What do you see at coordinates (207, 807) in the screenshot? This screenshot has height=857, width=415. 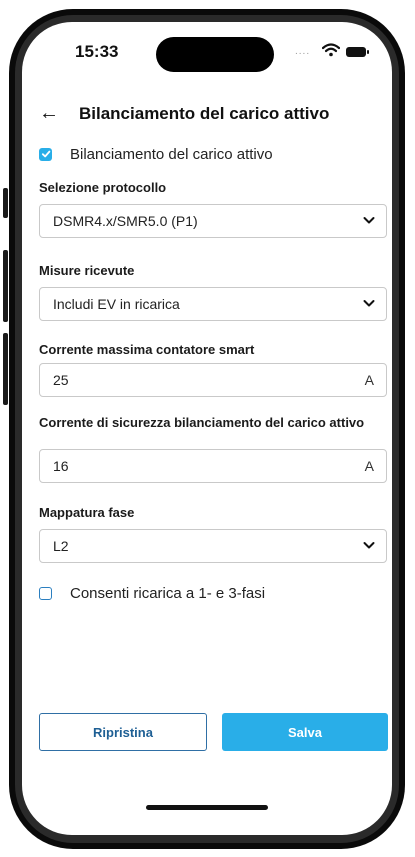 I see `home-indicator` at bounding box center [207, 807].